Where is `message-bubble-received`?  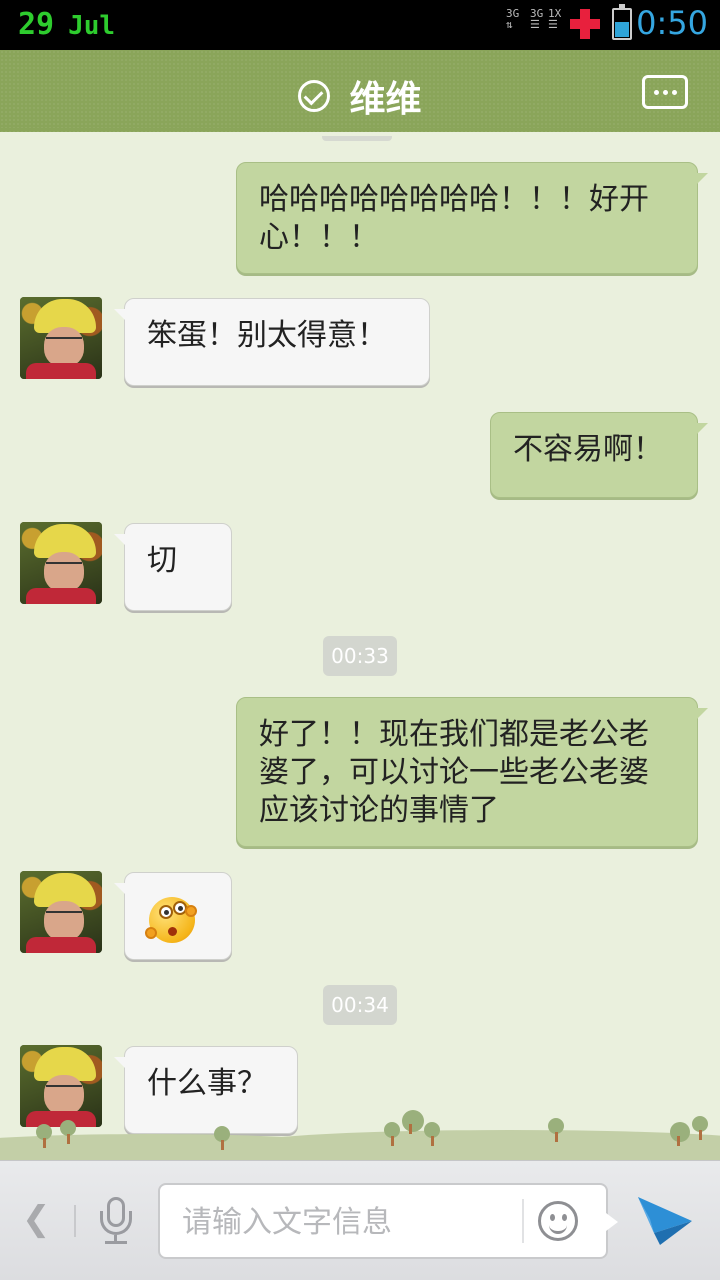 message-bubble-received is located at coordinates (173, 916).